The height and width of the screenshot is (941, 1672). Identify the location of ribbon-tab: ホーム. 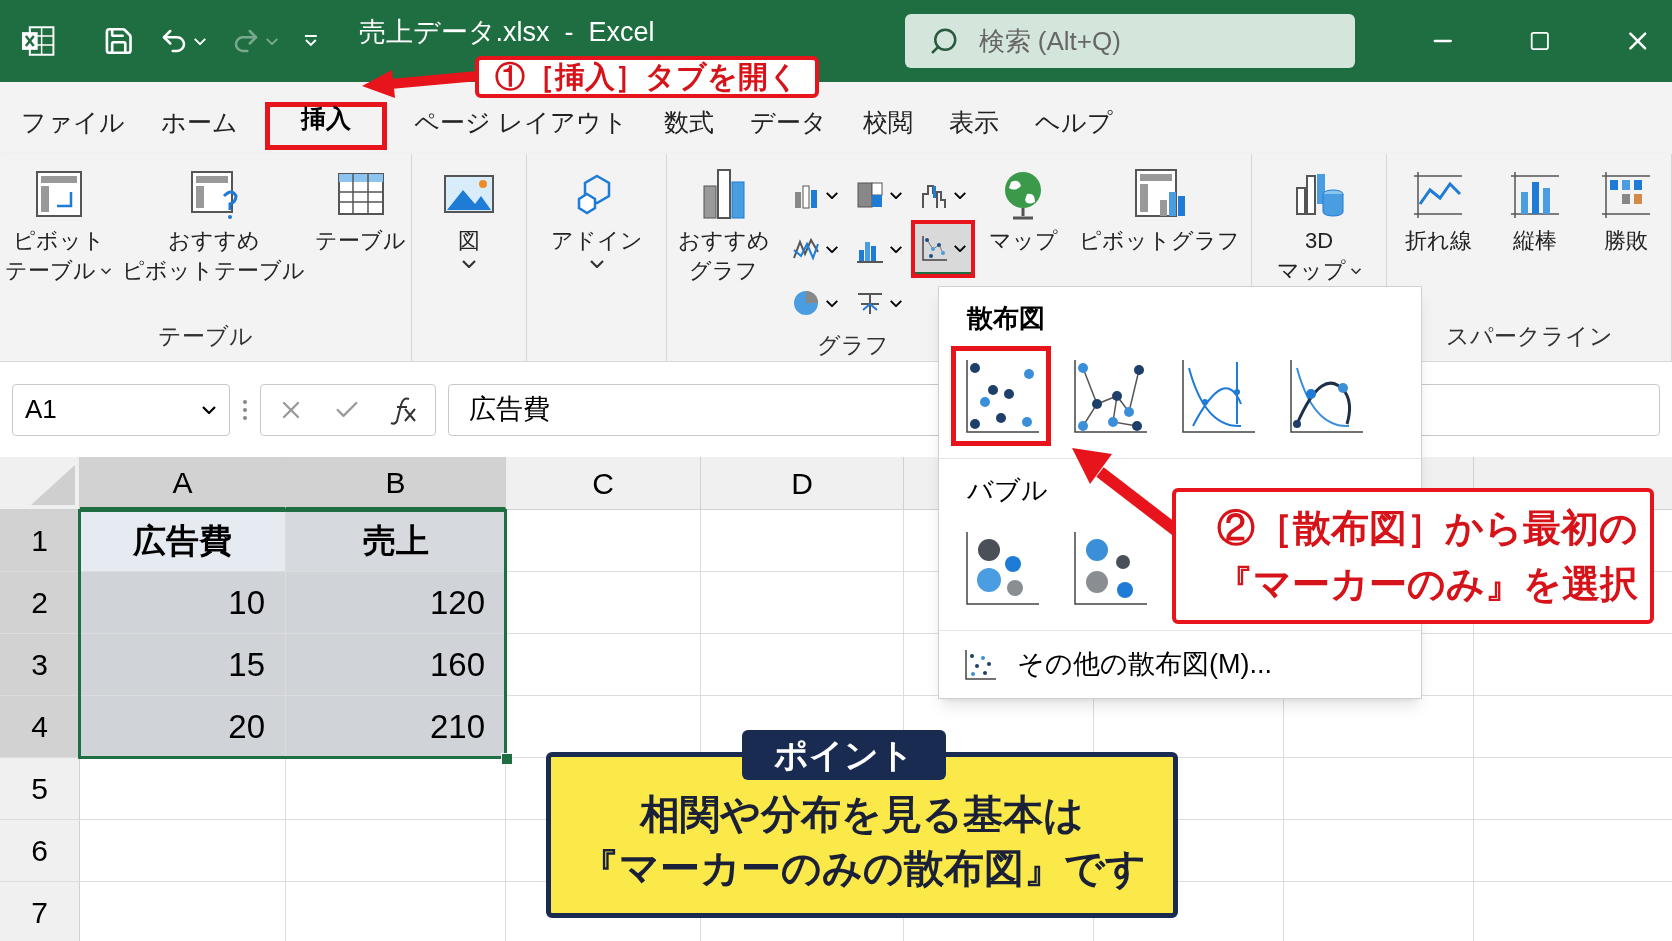
(199, 126).